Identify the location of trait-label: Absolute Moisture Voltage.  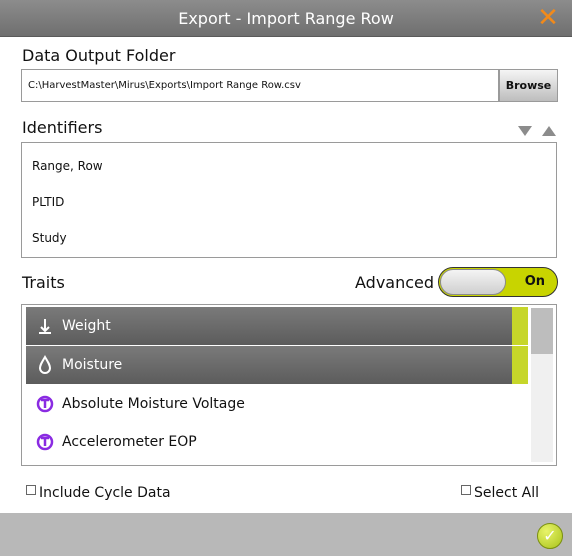
(153, 404).